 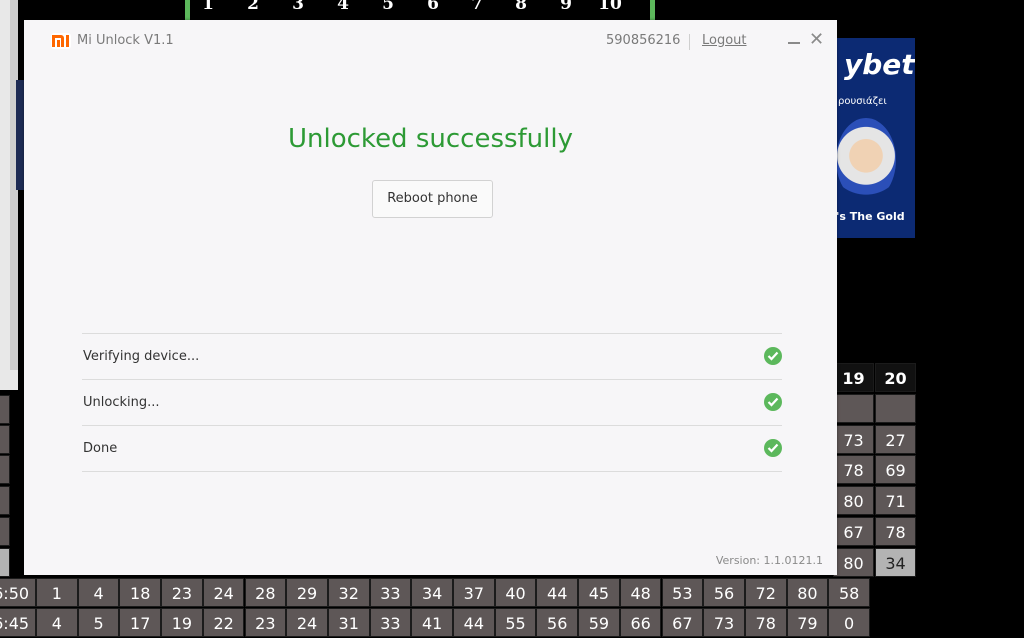 What do you see at coordinates (208, 7) in the screenshot?
I see `top-number: 1` at bounding box center [208, 7].